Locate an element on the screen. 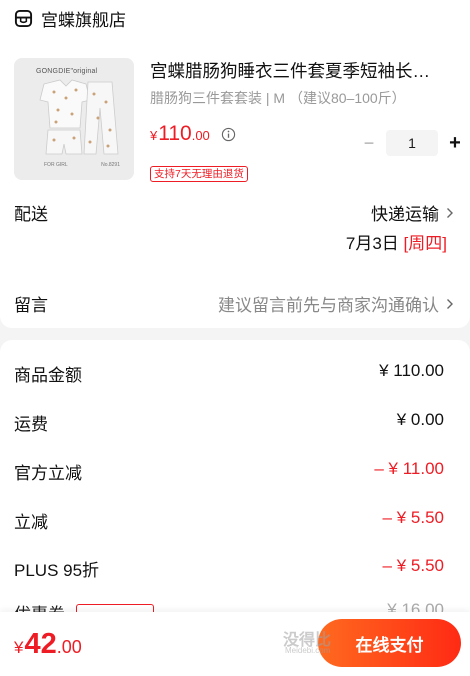  price-row-value: – ¥ 11.00 is located at coordinates (409, 468).